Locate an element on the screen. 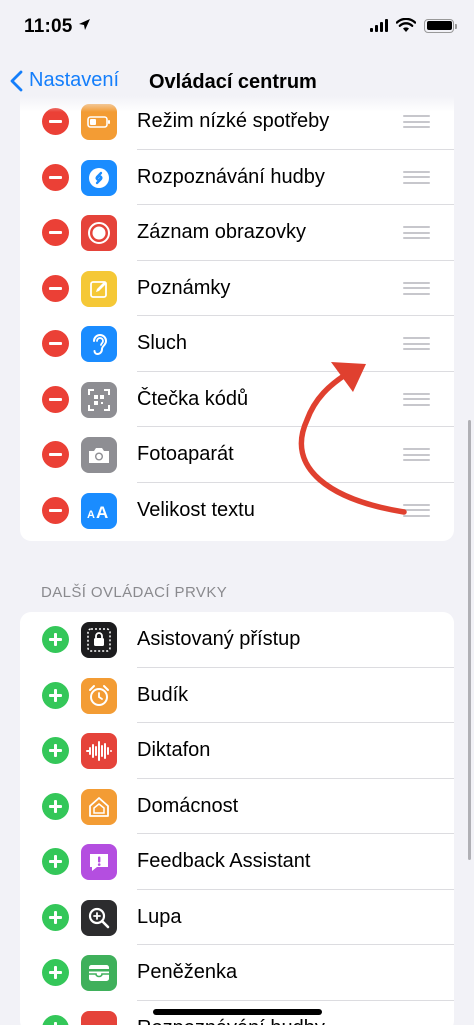  list-item-text-size: AA Velikost textu is located at coordinates (237, 511).